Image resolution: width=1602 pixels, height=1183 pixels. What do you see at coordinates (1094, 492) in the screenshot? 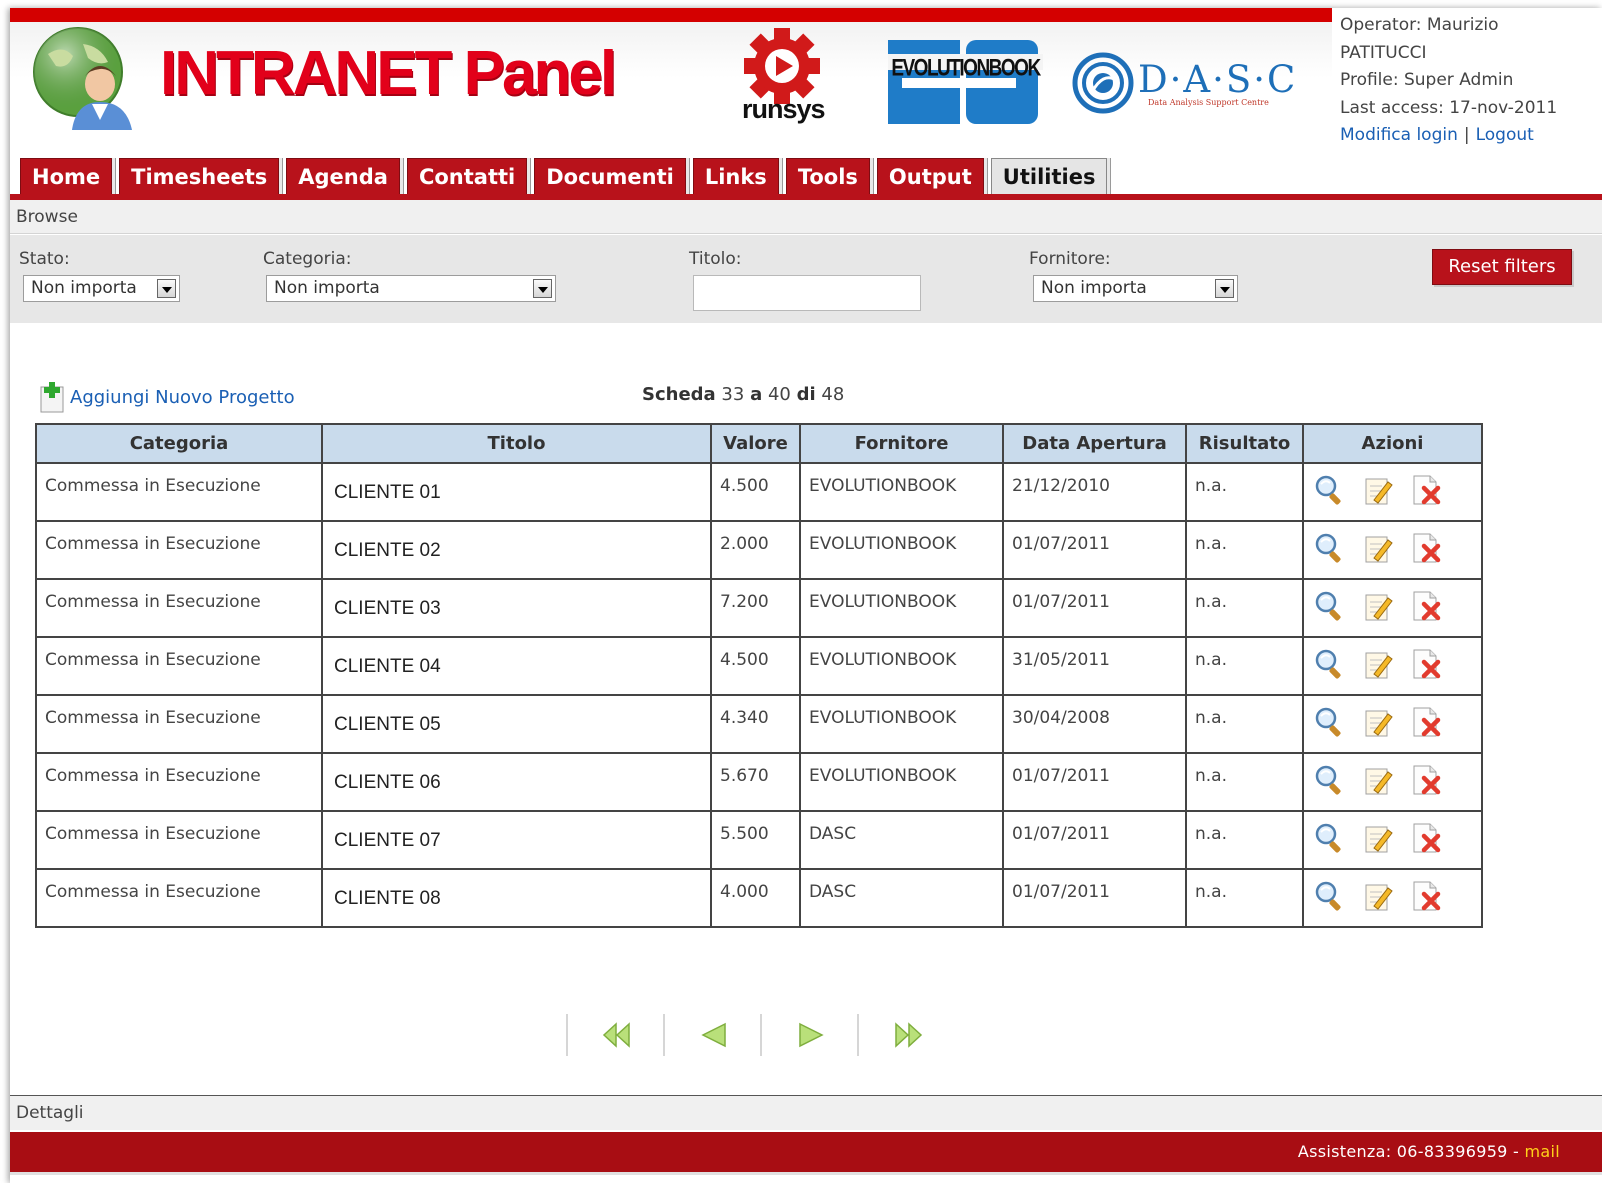
I see `cell-data-apertura: 21/12/2010` at bounding box center [1094, 492].